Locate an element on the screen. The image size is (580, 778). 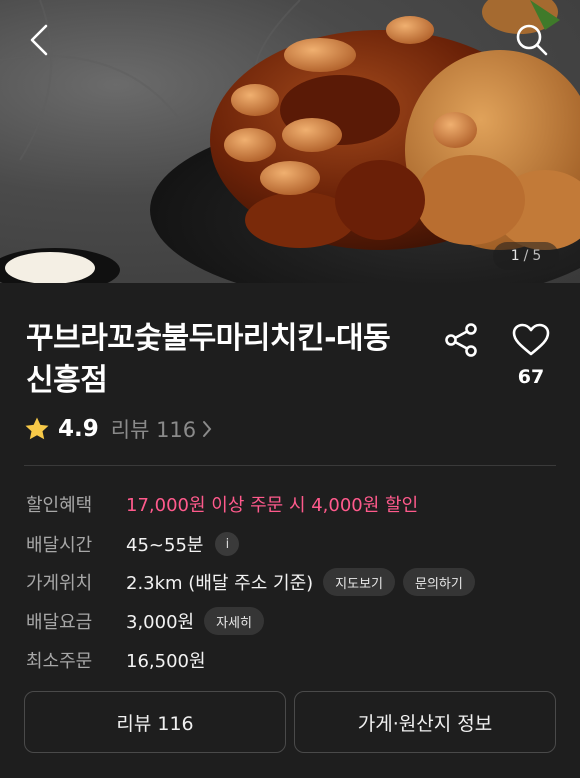
share-icon is located at coordinates (461, 340).